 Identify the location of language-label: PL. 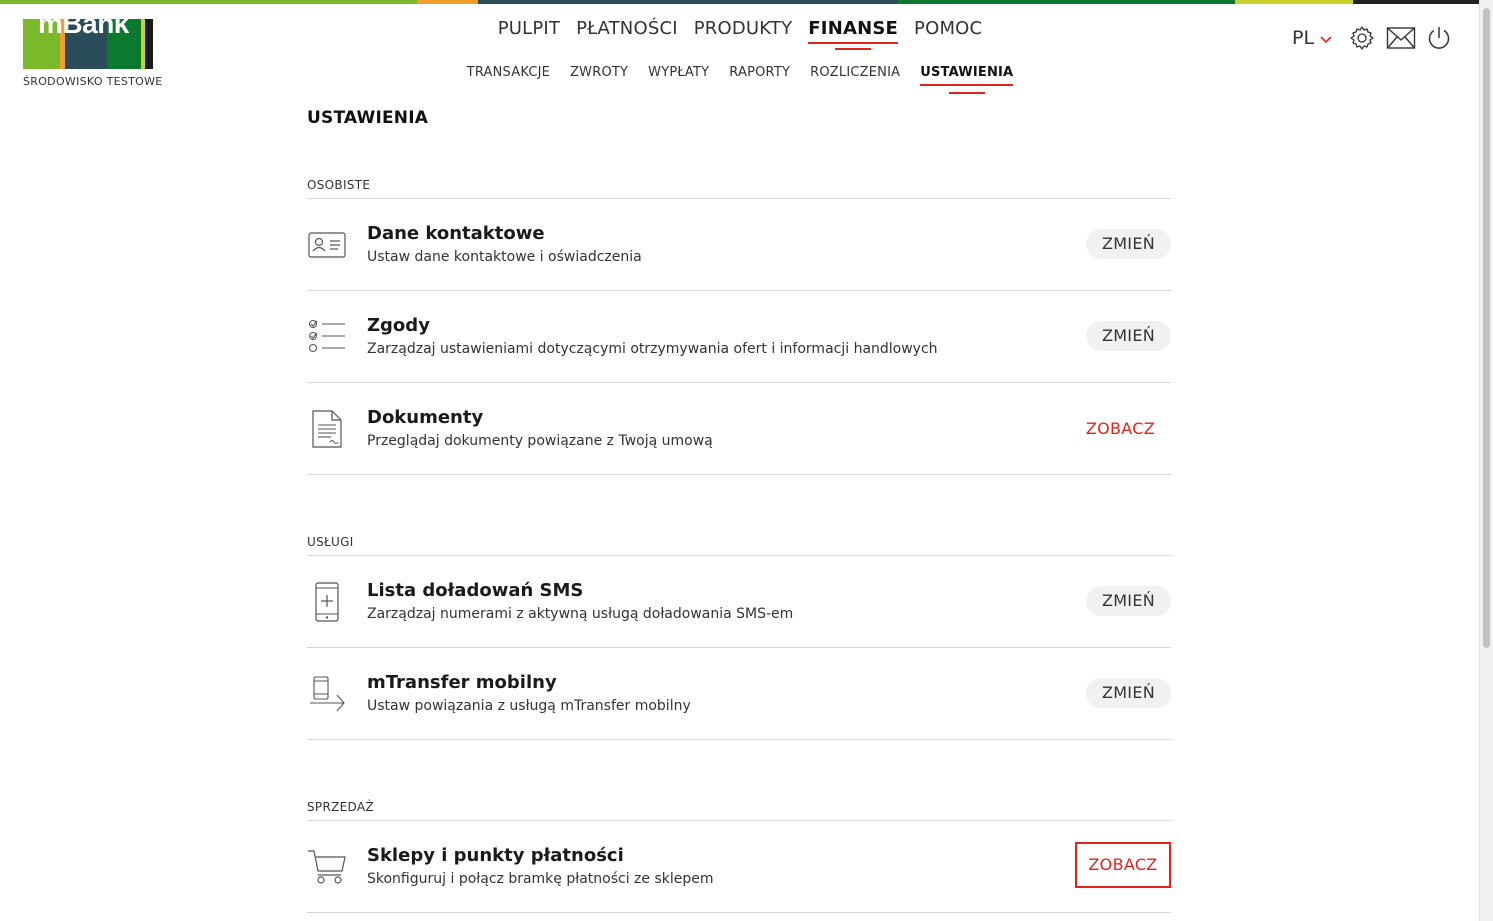
(1303, 38).